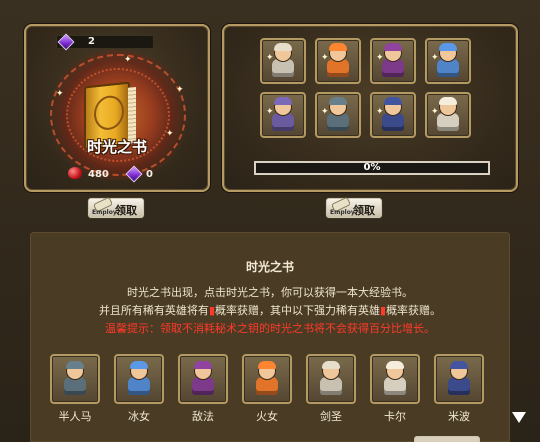 The width and height of the screenshot is (540, 442). What do you see at coordinates (75, 173) in the screenshot?
I see `ruby-icon` at bounding box center [75, 173].